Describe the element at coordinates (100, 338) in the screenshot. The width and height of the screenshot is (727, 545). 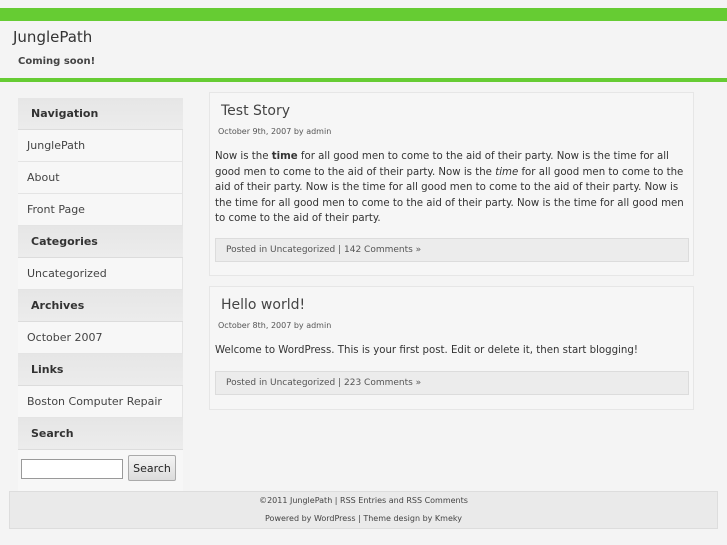
I see `archive-link-october-2007: October 2007` at that location.